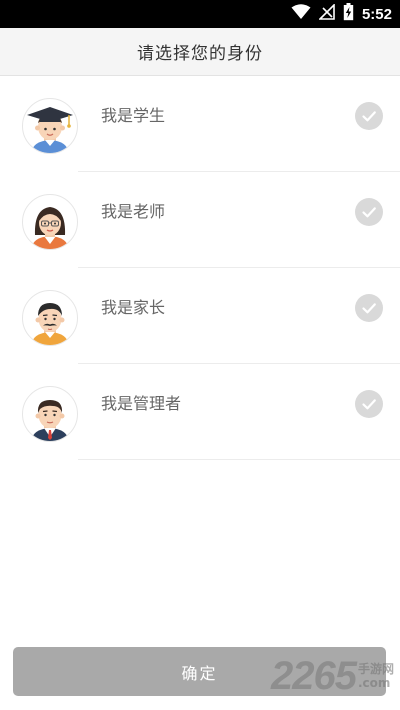 This screenshot has width=400, height=710. Describe the element at coordinates (50, 222) in the screenshot. I see `teacher-avatar` at that location.